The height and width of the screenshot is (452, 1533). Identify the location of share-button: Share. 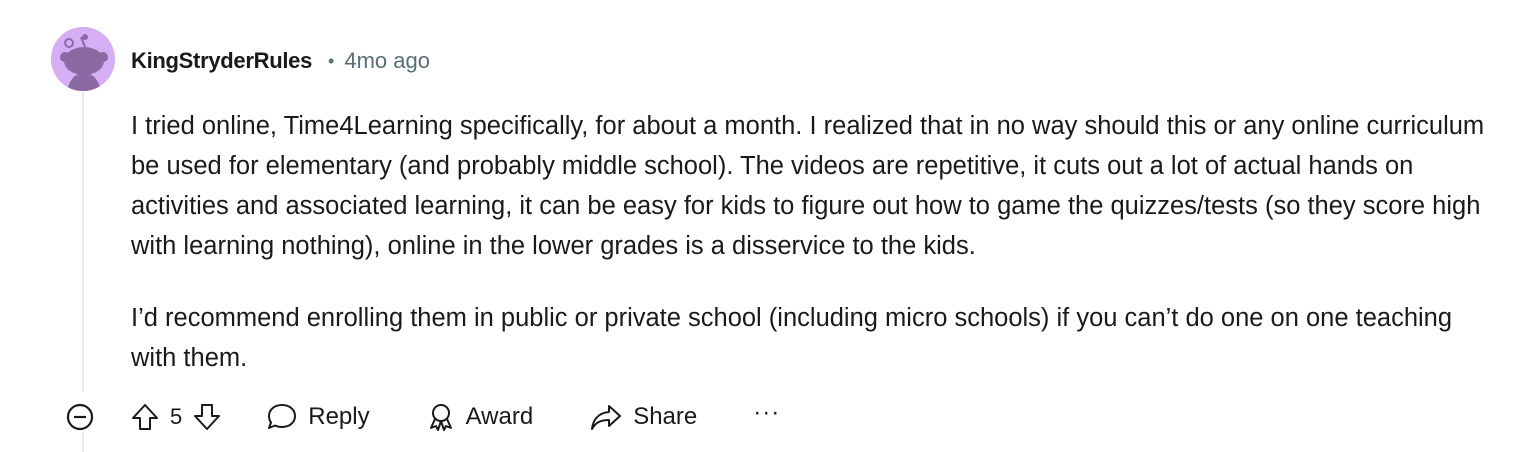
(643, 417).